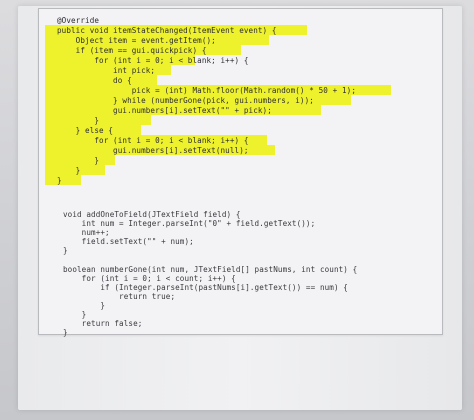  Describe the element at coordinates (164, 110) in the screenshot. I see `code-line: gui.numbers[i].setText("" + pick);` at that location.